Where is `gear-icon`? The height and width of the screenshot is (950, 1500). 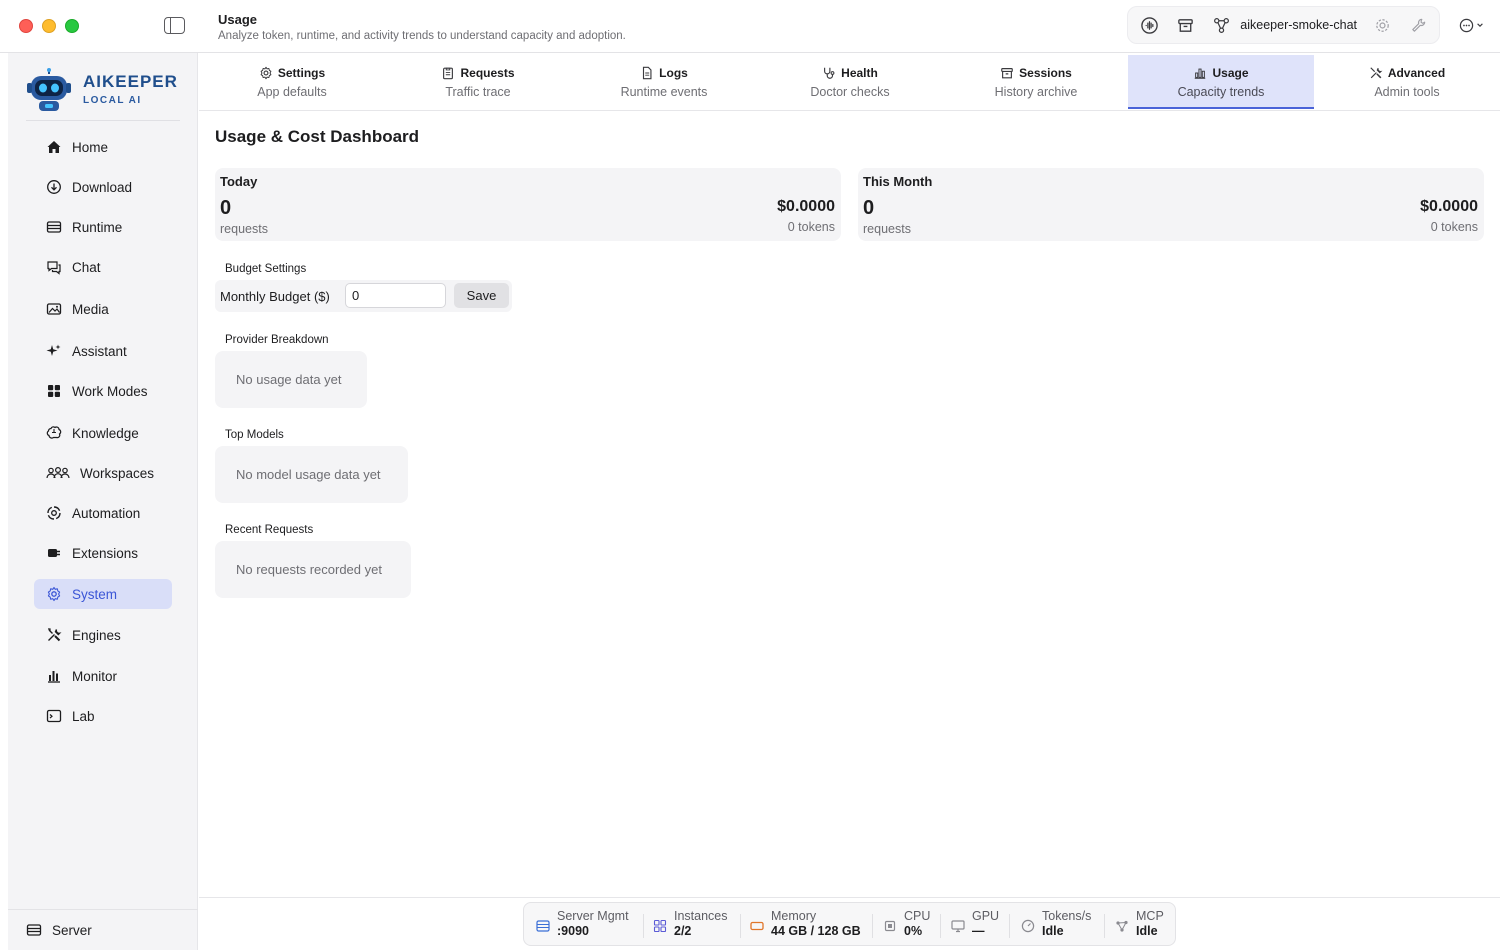 gear-icon is located at coordinates (266, 73).